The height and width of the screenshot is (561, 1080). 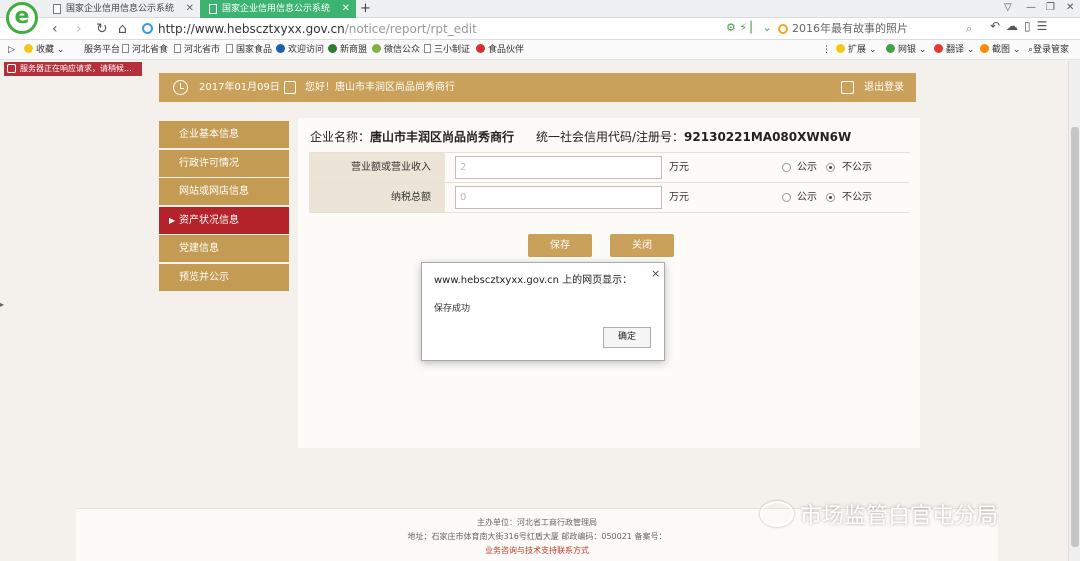 What do you see at coordinates (122, 29) in the screenshot?
I see `home-icon: ⌂` at bounding box center [122, 29].